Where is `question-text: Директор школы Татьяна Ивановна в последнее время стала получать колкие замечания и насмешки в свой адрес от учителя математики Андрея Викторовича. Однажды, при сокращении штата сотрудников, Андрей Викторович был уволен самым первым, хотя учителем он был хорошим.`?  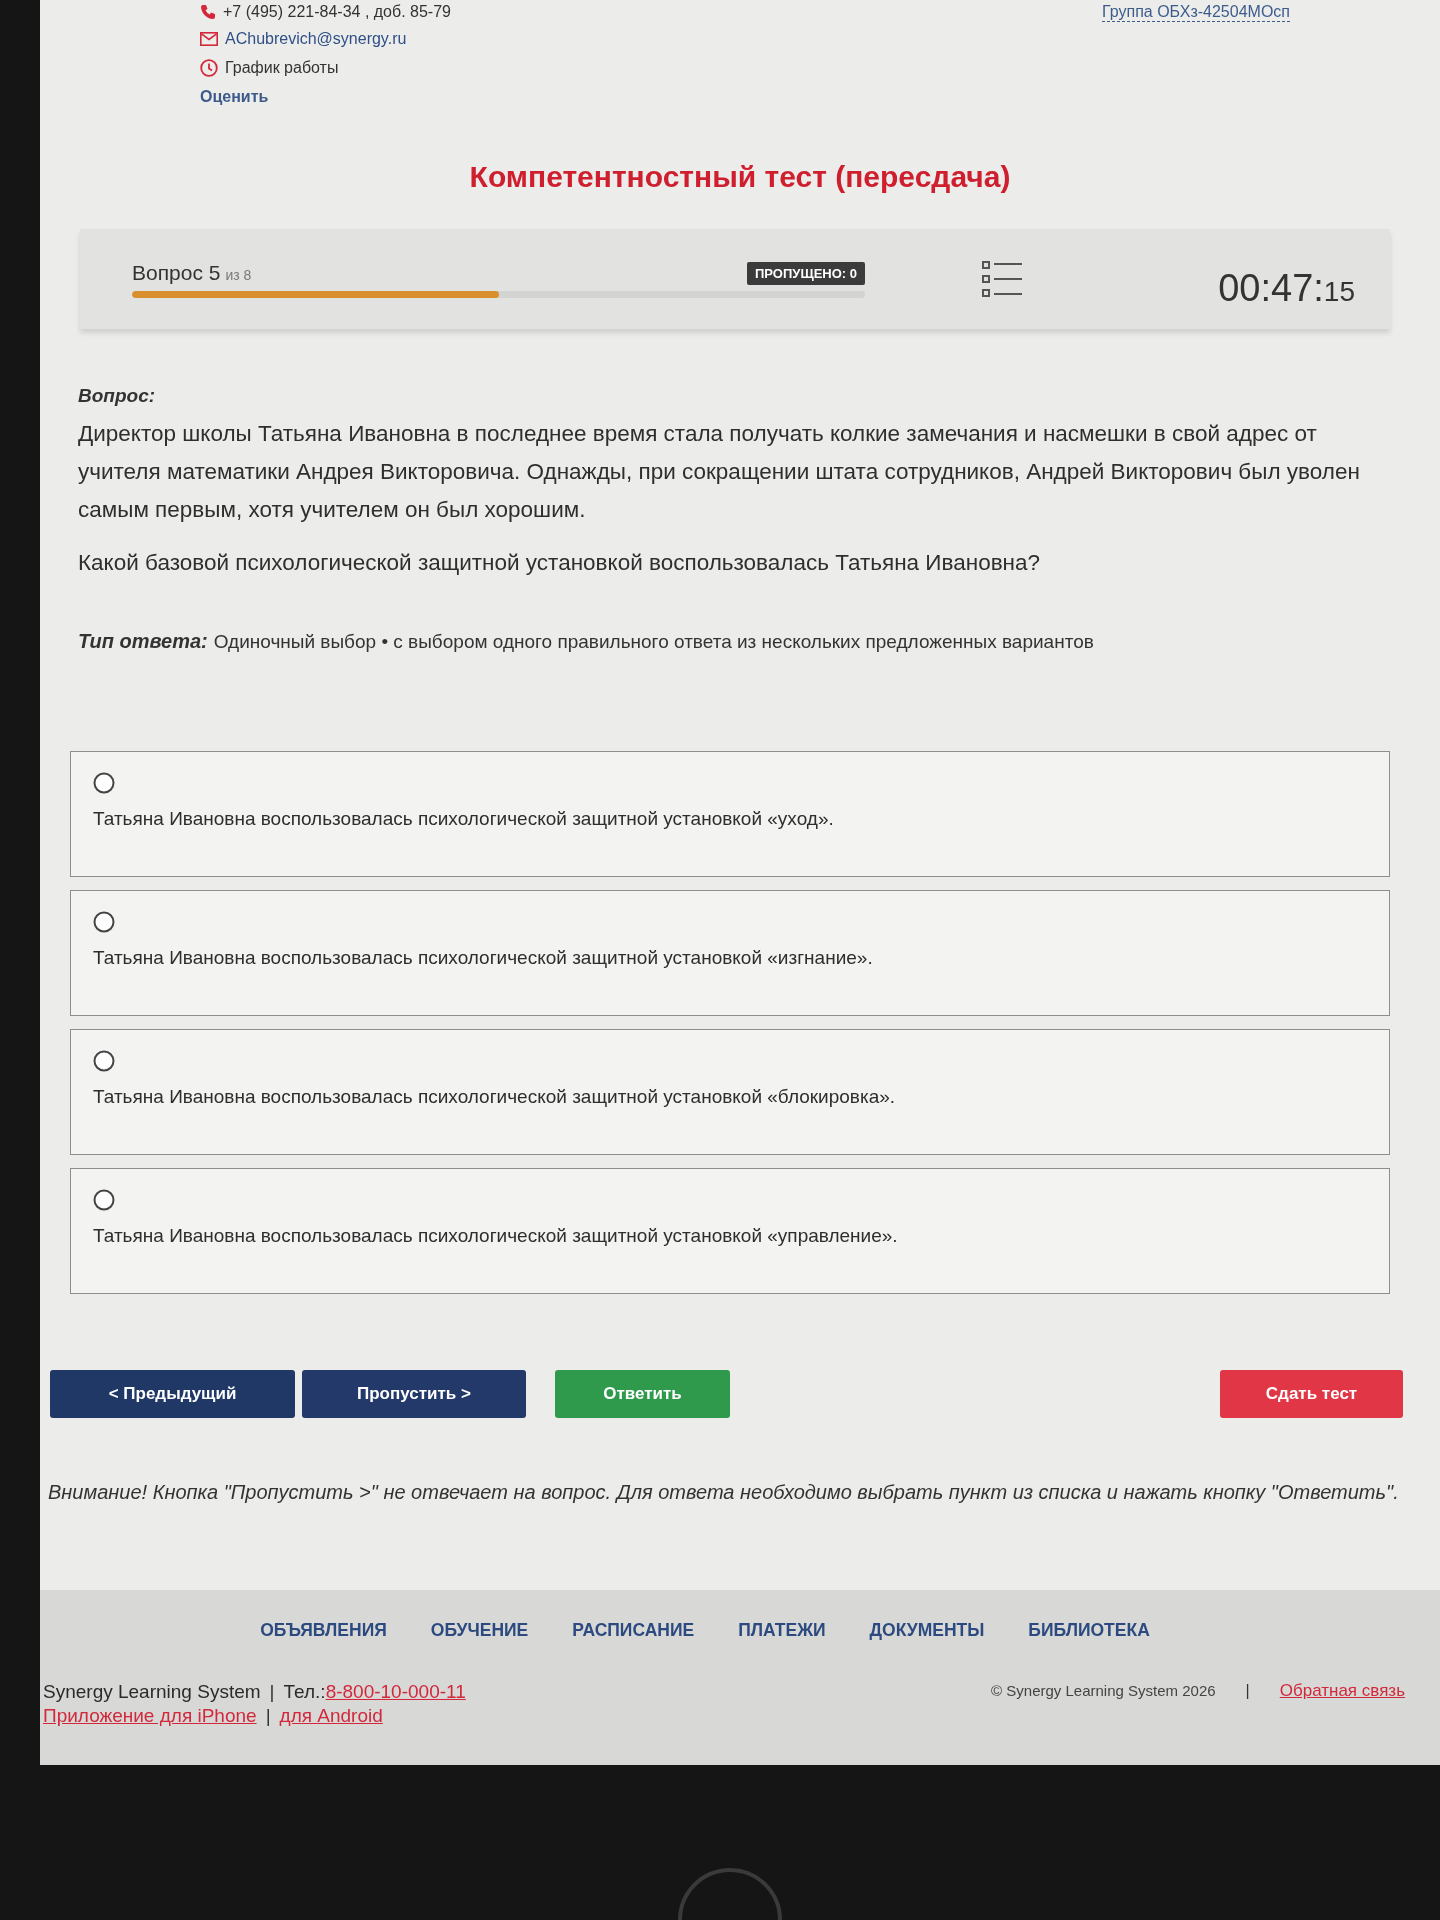
question-text: Директор школы Татьяна Ивановна в последнее время стала получать колкие замечания и насмешки в свой адрес от учителя математики Андрея Викторовича. Однажды, при сокращении штата сотрудников, Андрей Викторович был уволен самым первым, хотя учителем он был хорошим. is located at coordinates (719, 472).